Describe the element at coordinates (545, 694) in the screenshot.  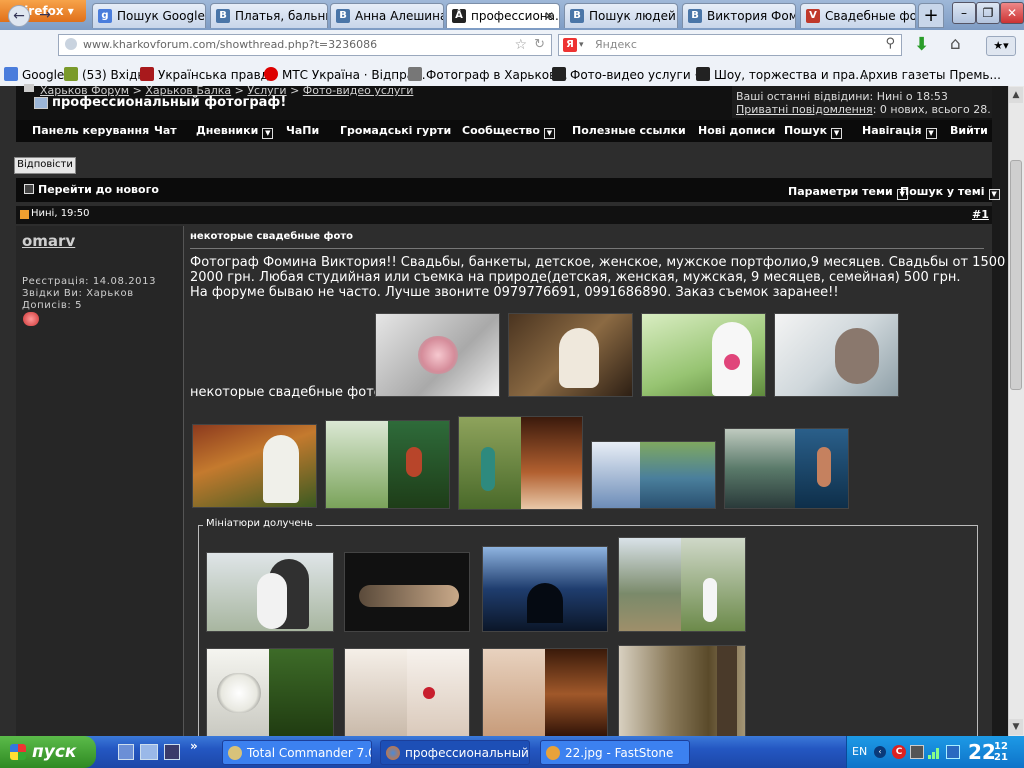
I see `attachment-thumb-dress-back` at that location.